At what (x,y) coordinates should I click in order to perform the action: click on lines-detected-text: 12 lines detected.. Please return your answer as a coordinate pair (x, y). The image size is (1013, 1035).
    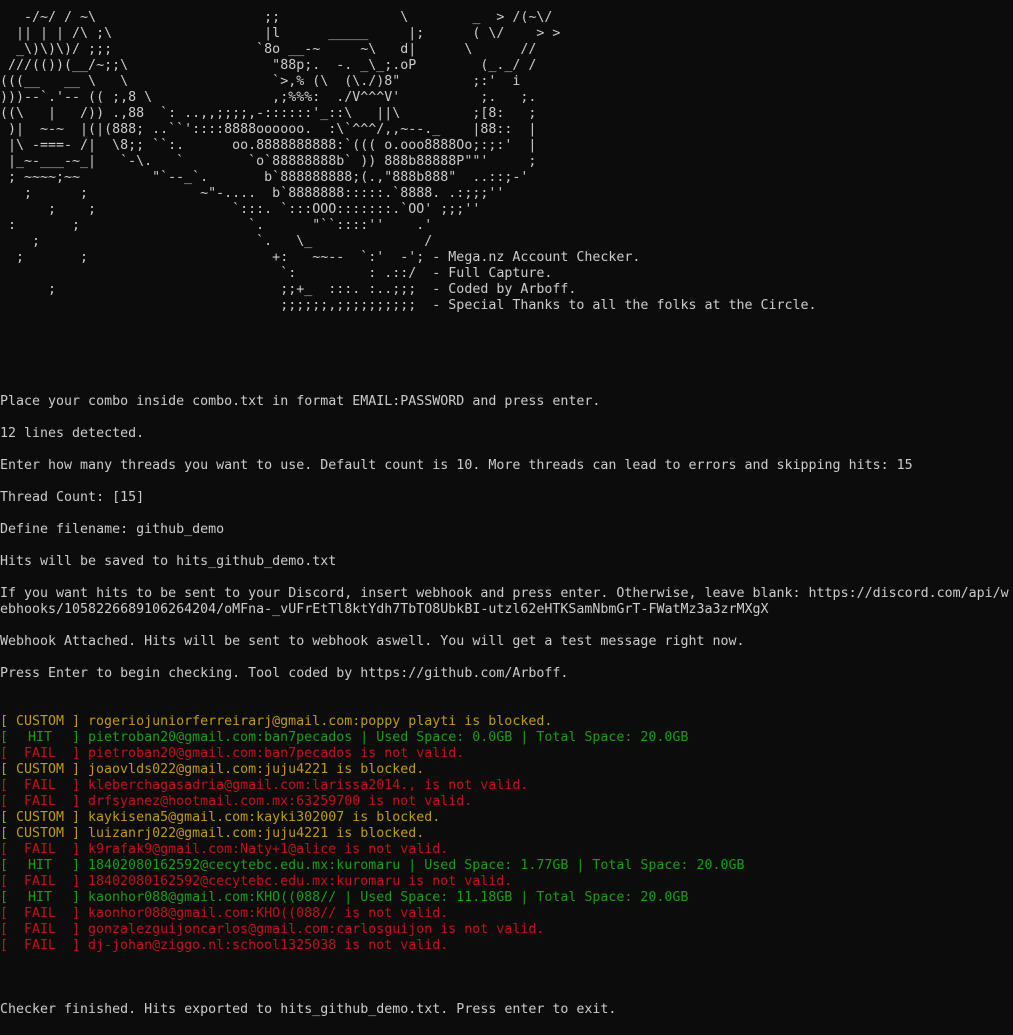
    Looking at the image, I should click on (72, 433).